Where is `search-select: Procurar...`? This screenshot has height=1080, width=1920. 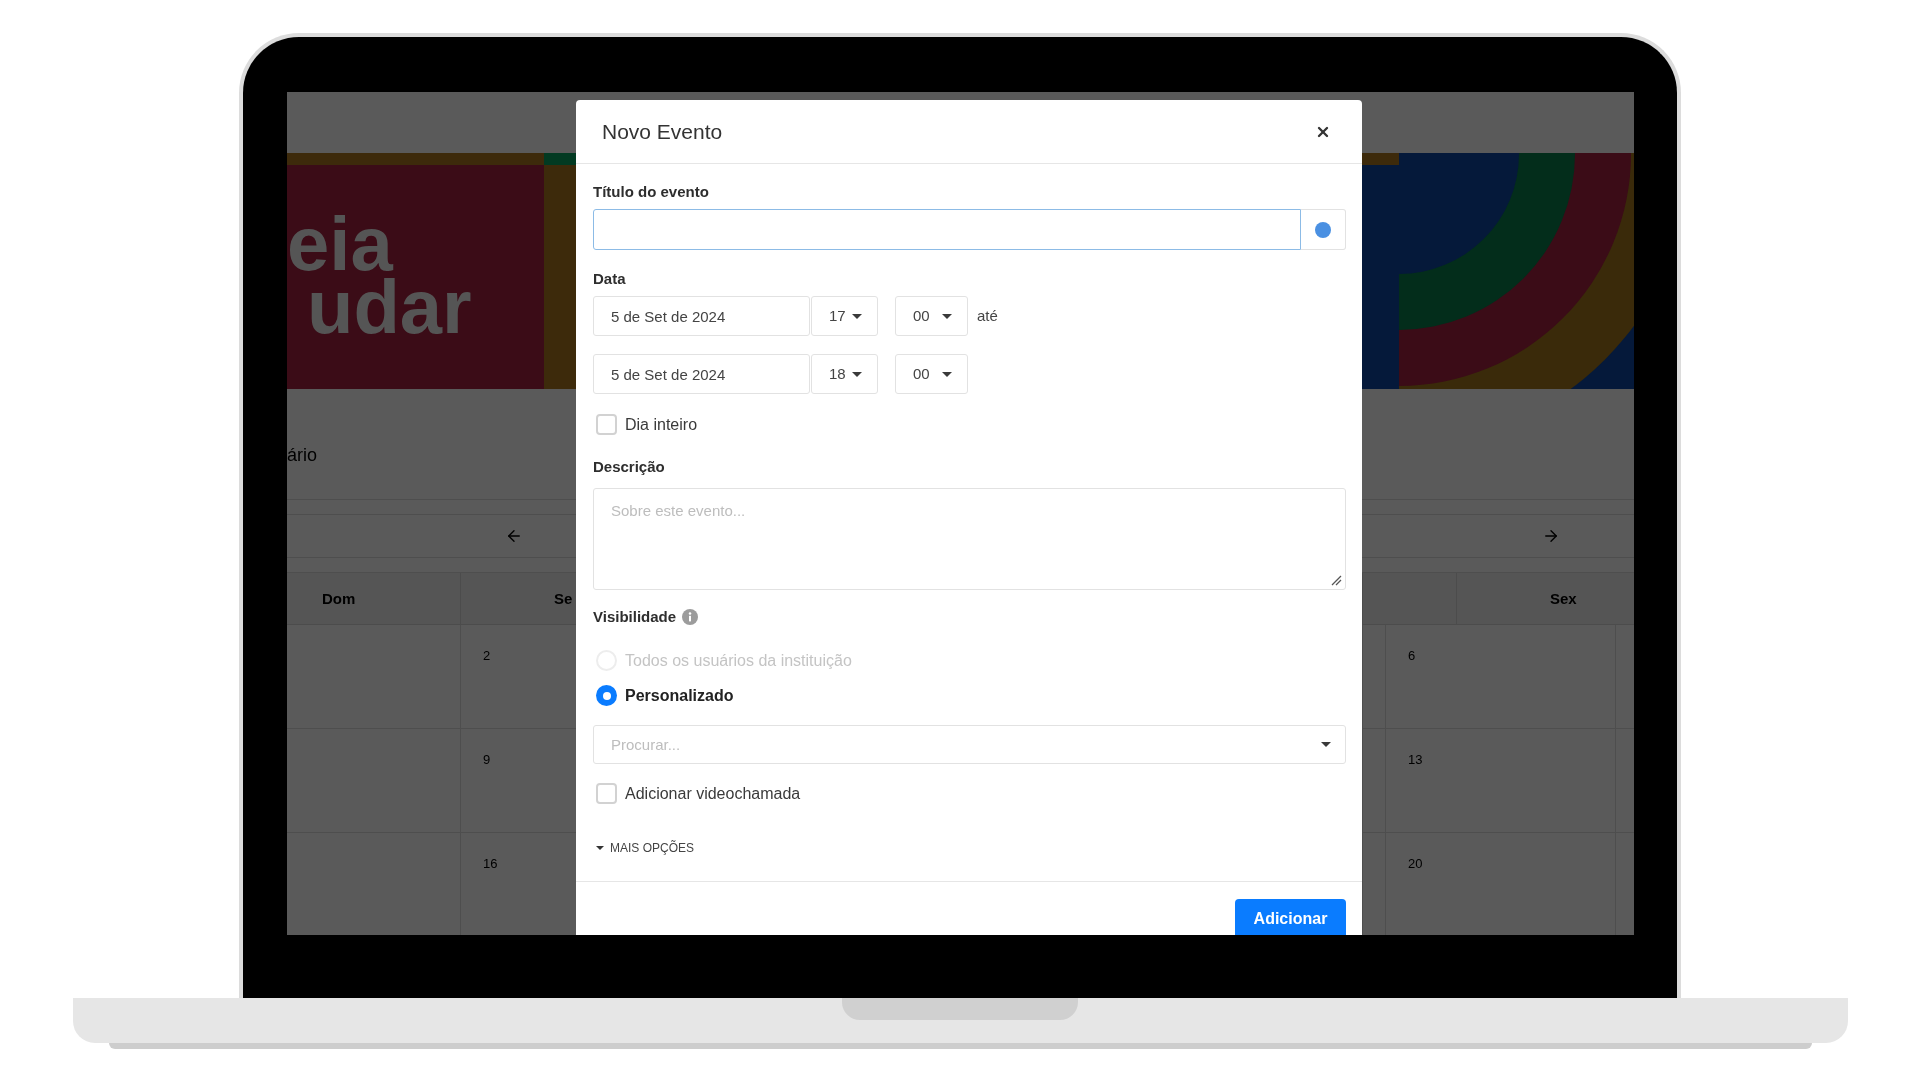
search-select: Procurar... is located at coordinates (969, 744).